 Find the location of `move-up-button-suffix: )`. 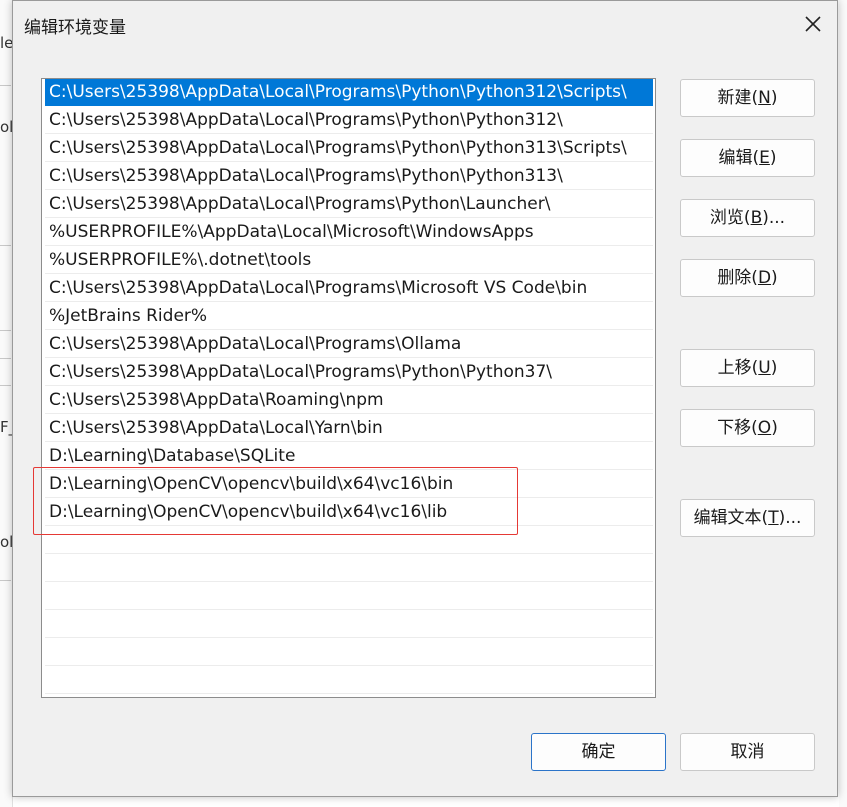

move-up-button-suffix: ) is located at coordinates (774, 368).